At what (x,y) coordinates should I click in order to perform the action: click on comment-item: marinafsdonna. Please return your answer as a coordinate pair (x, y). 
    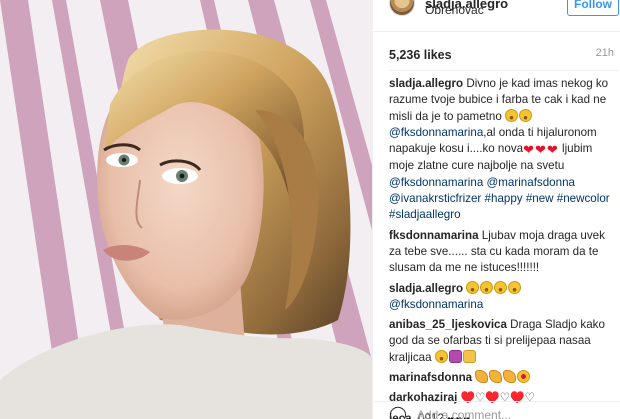
    Looking at the image, I should click on (504, 378).